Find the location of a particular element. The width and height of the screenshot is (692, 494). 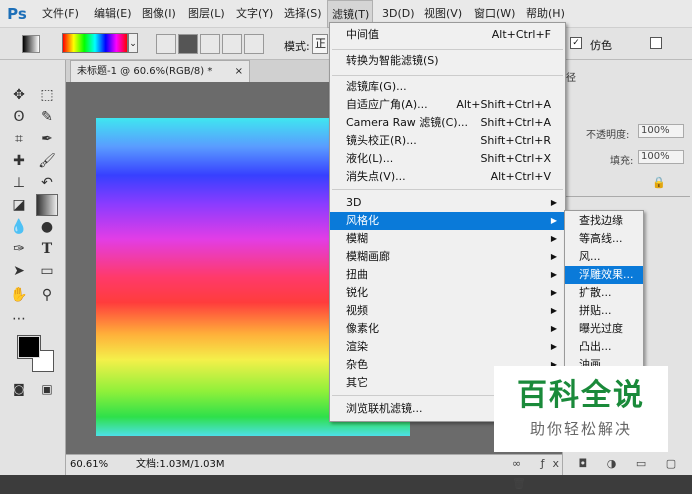

hand-tool-icon: ✋ is located at coordinates (19, 295).